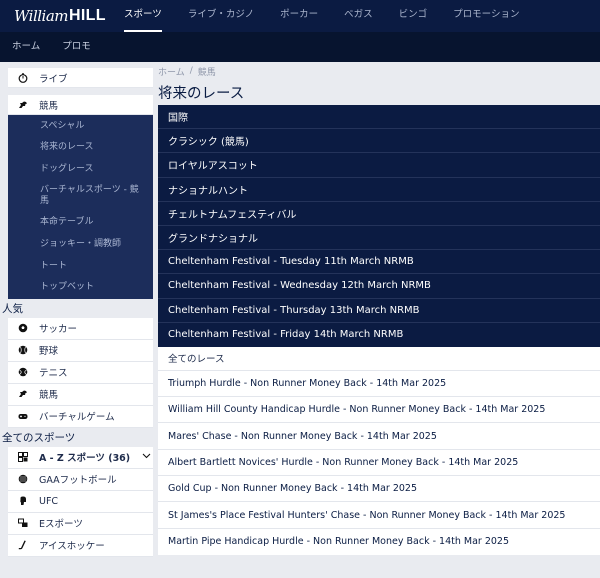 The width and height of the screenshot is (600, 578). What do you see at coordinates (76, 437) in the screenshot?
I see `all-sports-heading: 全てのスポーツ` at bounding box center [76, 437].